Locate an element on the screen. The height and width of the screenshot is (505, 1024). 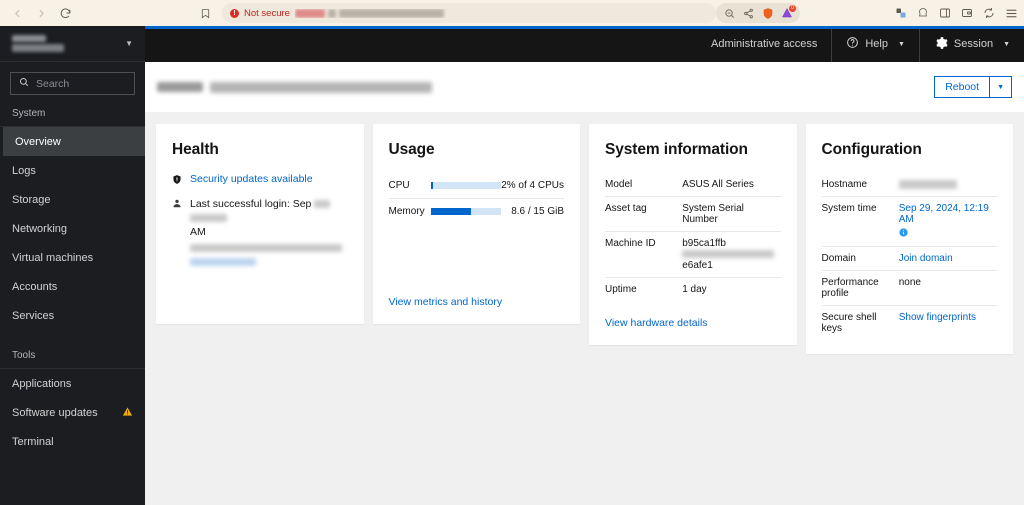
row-key: Performance profile is located at coordinates (860, 288).